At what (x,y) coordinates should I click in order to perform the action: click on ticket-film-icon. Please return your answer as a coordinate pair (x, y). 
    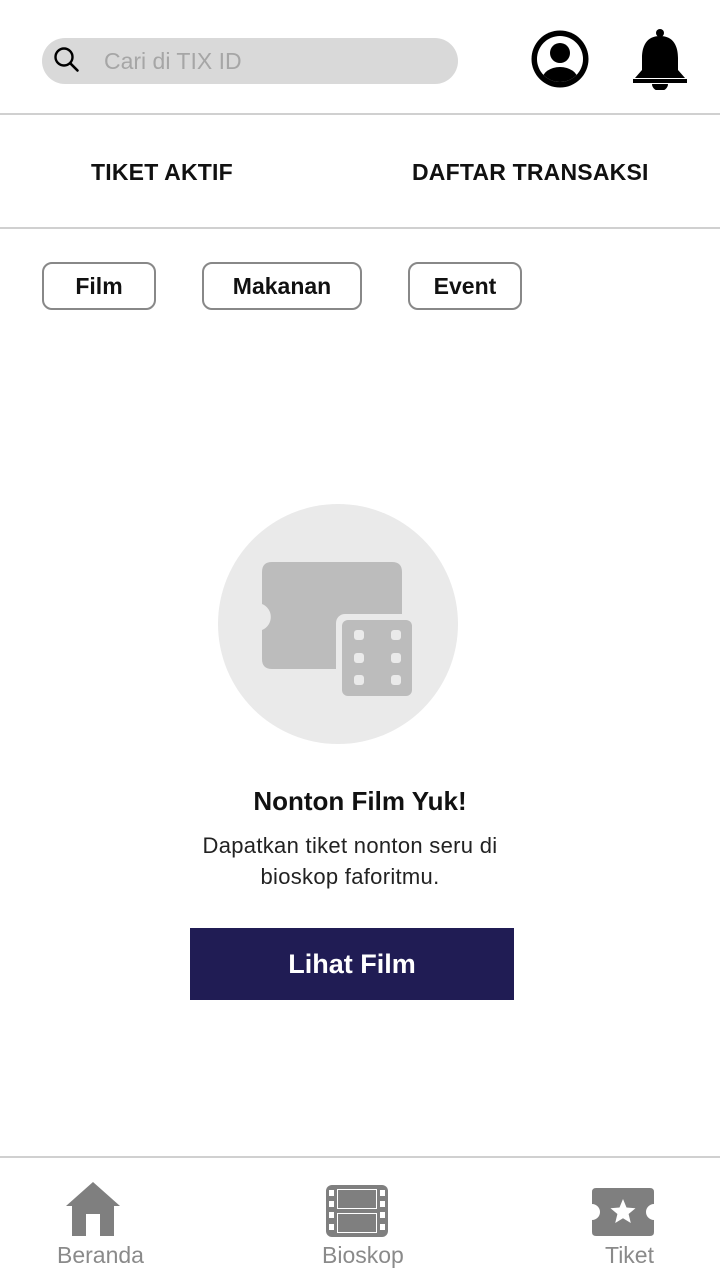
    Looking at the image, I should click on (339, 632).